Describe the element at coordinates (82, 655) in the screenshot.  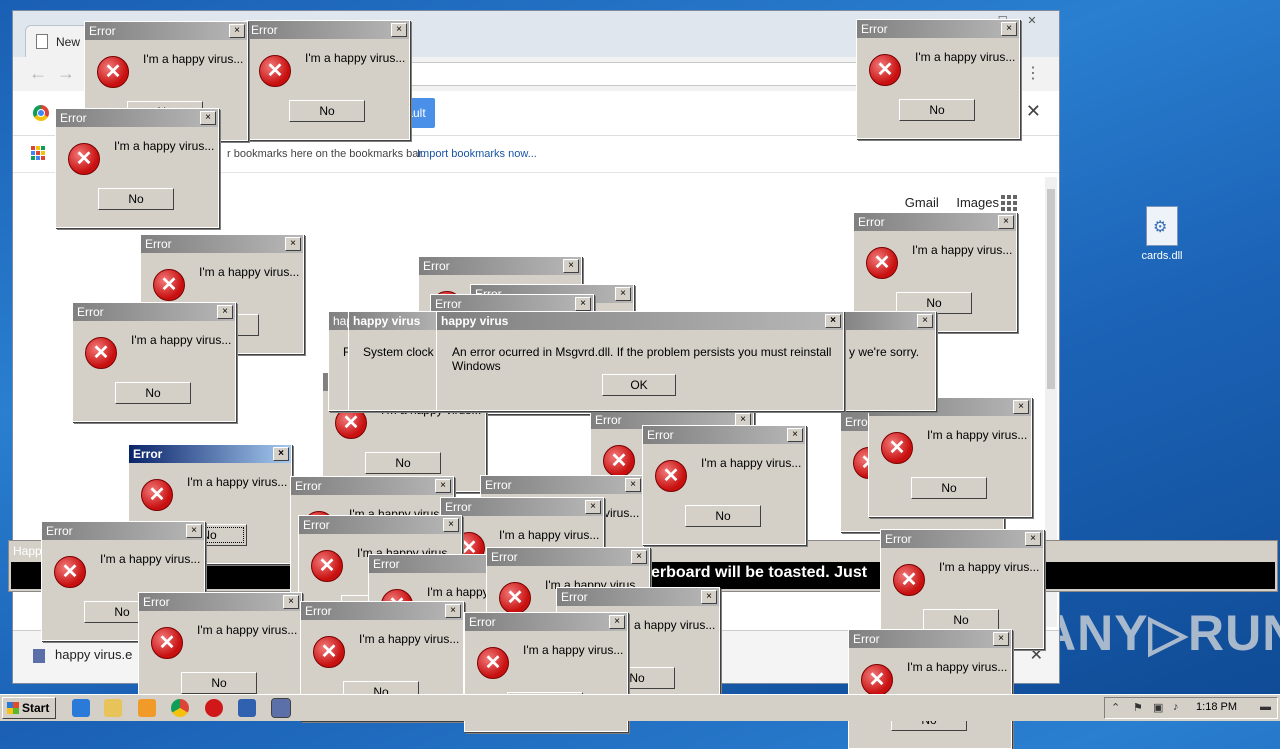
I see `download-item: happy virus.e` at that location.